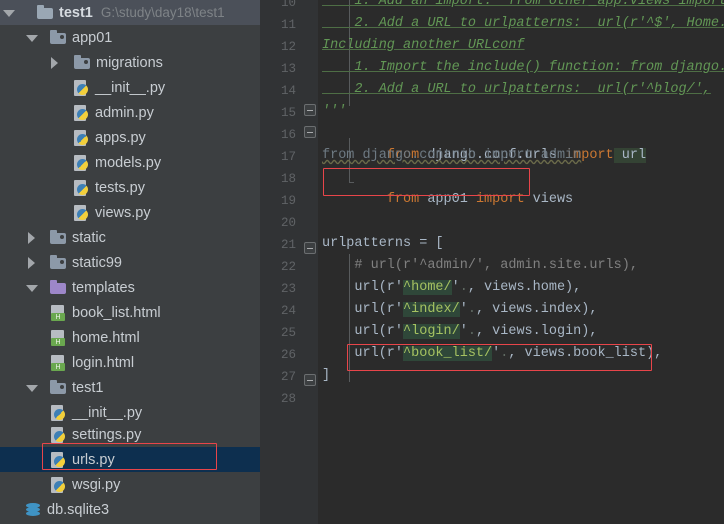 Image resolution: width=724 pixels, height=524 pixels. Describe the element at coordinates (130, 509) in the screenshot. I see `tree-item-db-sqlite3: db.sqlite3` at that location.